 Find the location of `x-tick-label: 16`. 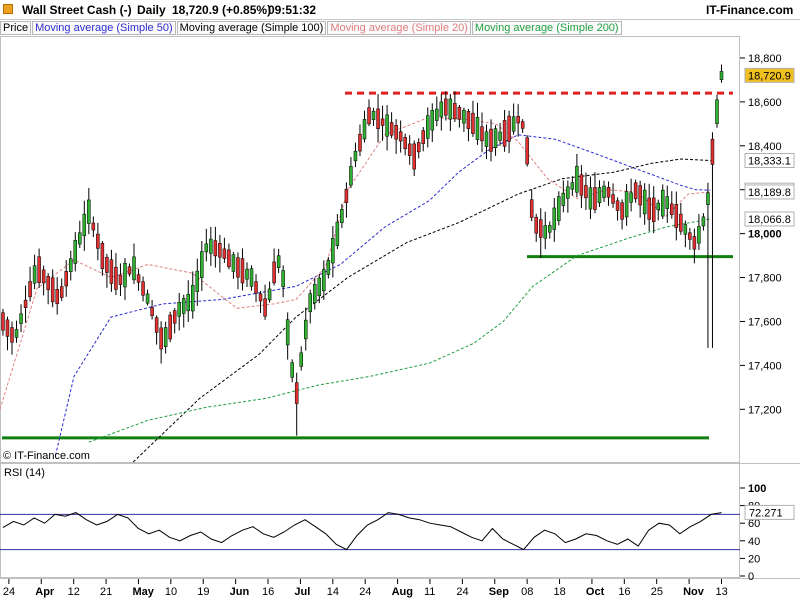

x-tick-label: 16 is located at coordinates (268, 592).